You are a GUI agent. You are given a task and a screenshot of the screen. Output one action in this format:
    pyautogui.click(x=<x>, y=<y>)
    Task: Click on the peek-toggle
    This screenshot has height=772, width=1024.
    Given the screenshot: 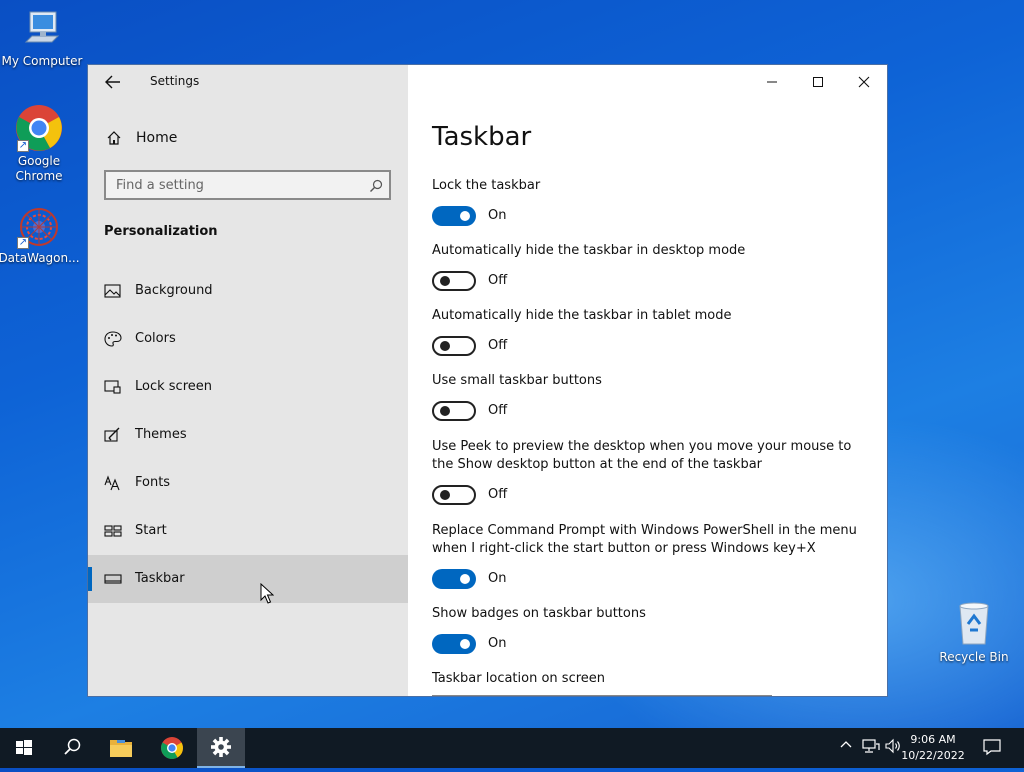 What is the action you would take?
    pyautogui.click(x=454, y=495)
    